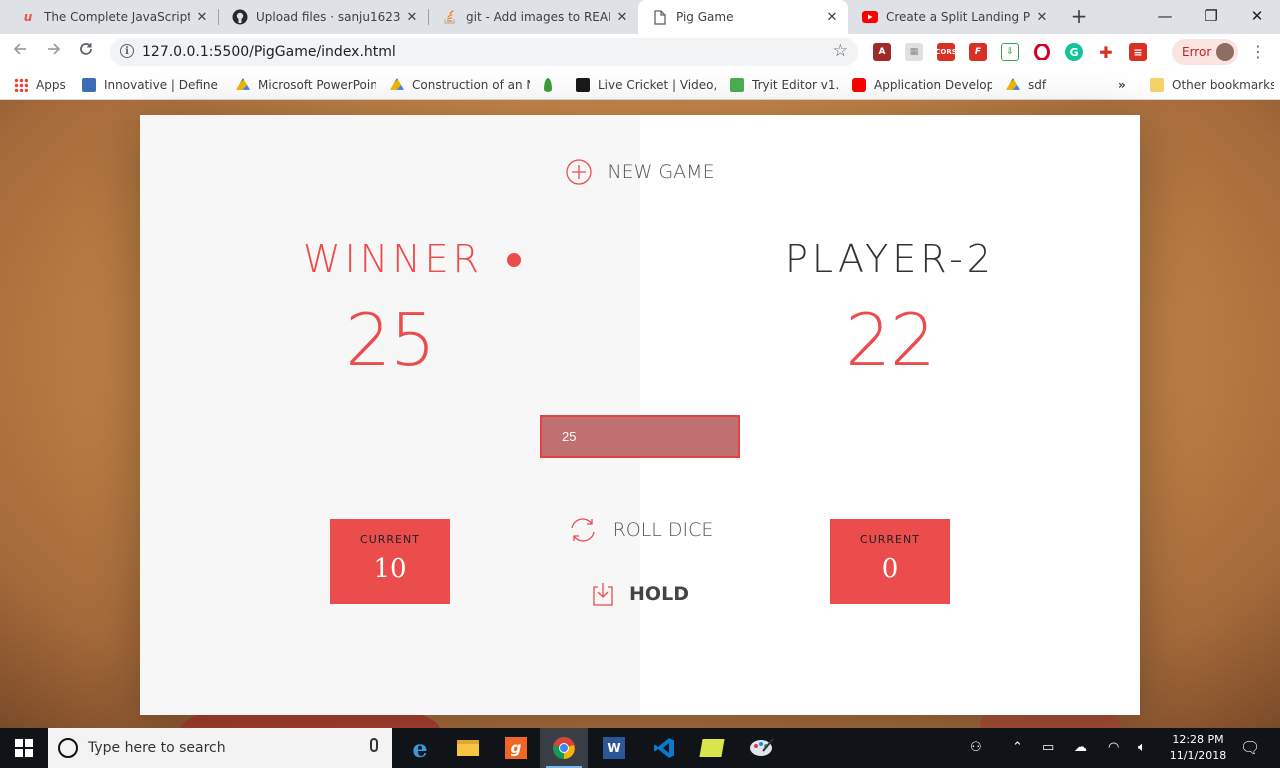 Image resolution: width=1280 pixels, height=768 pixels. What do you see at coordinates (890, 340) in the screenshot?
I see `player-1-score: 22` at bounding box center [890, 340].